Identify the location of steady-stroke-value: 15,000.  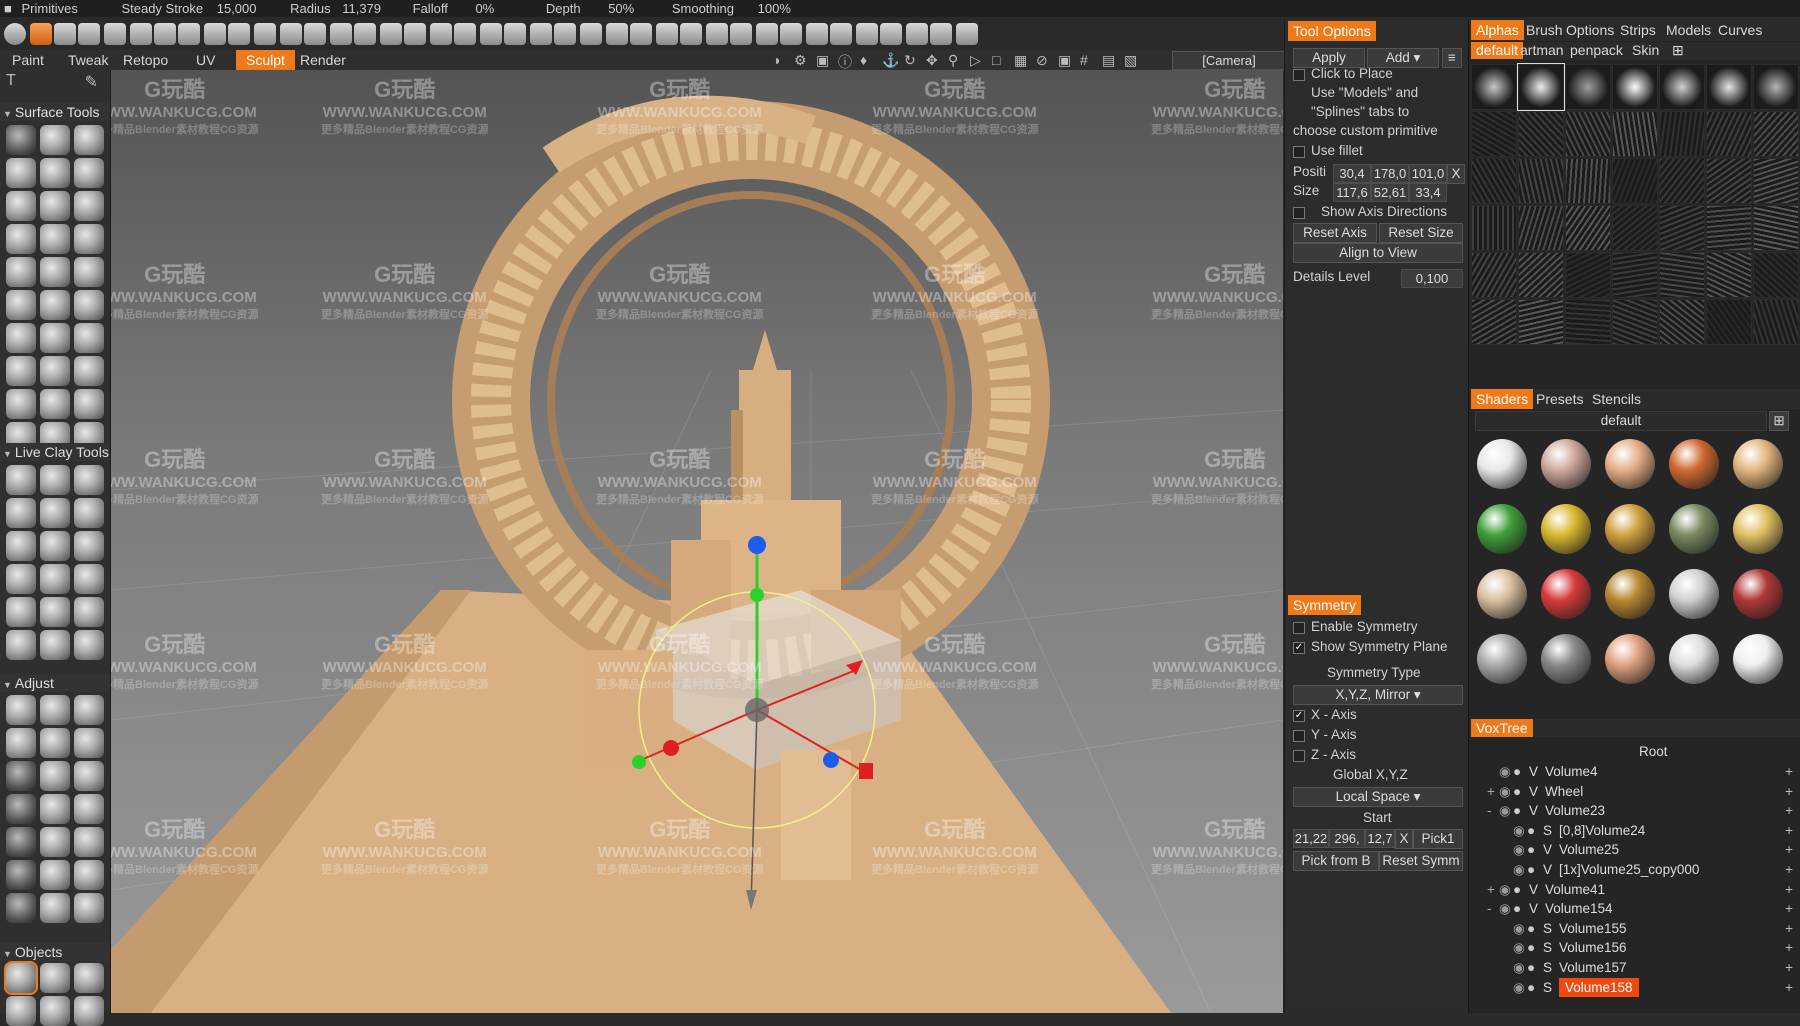
(237, 8).